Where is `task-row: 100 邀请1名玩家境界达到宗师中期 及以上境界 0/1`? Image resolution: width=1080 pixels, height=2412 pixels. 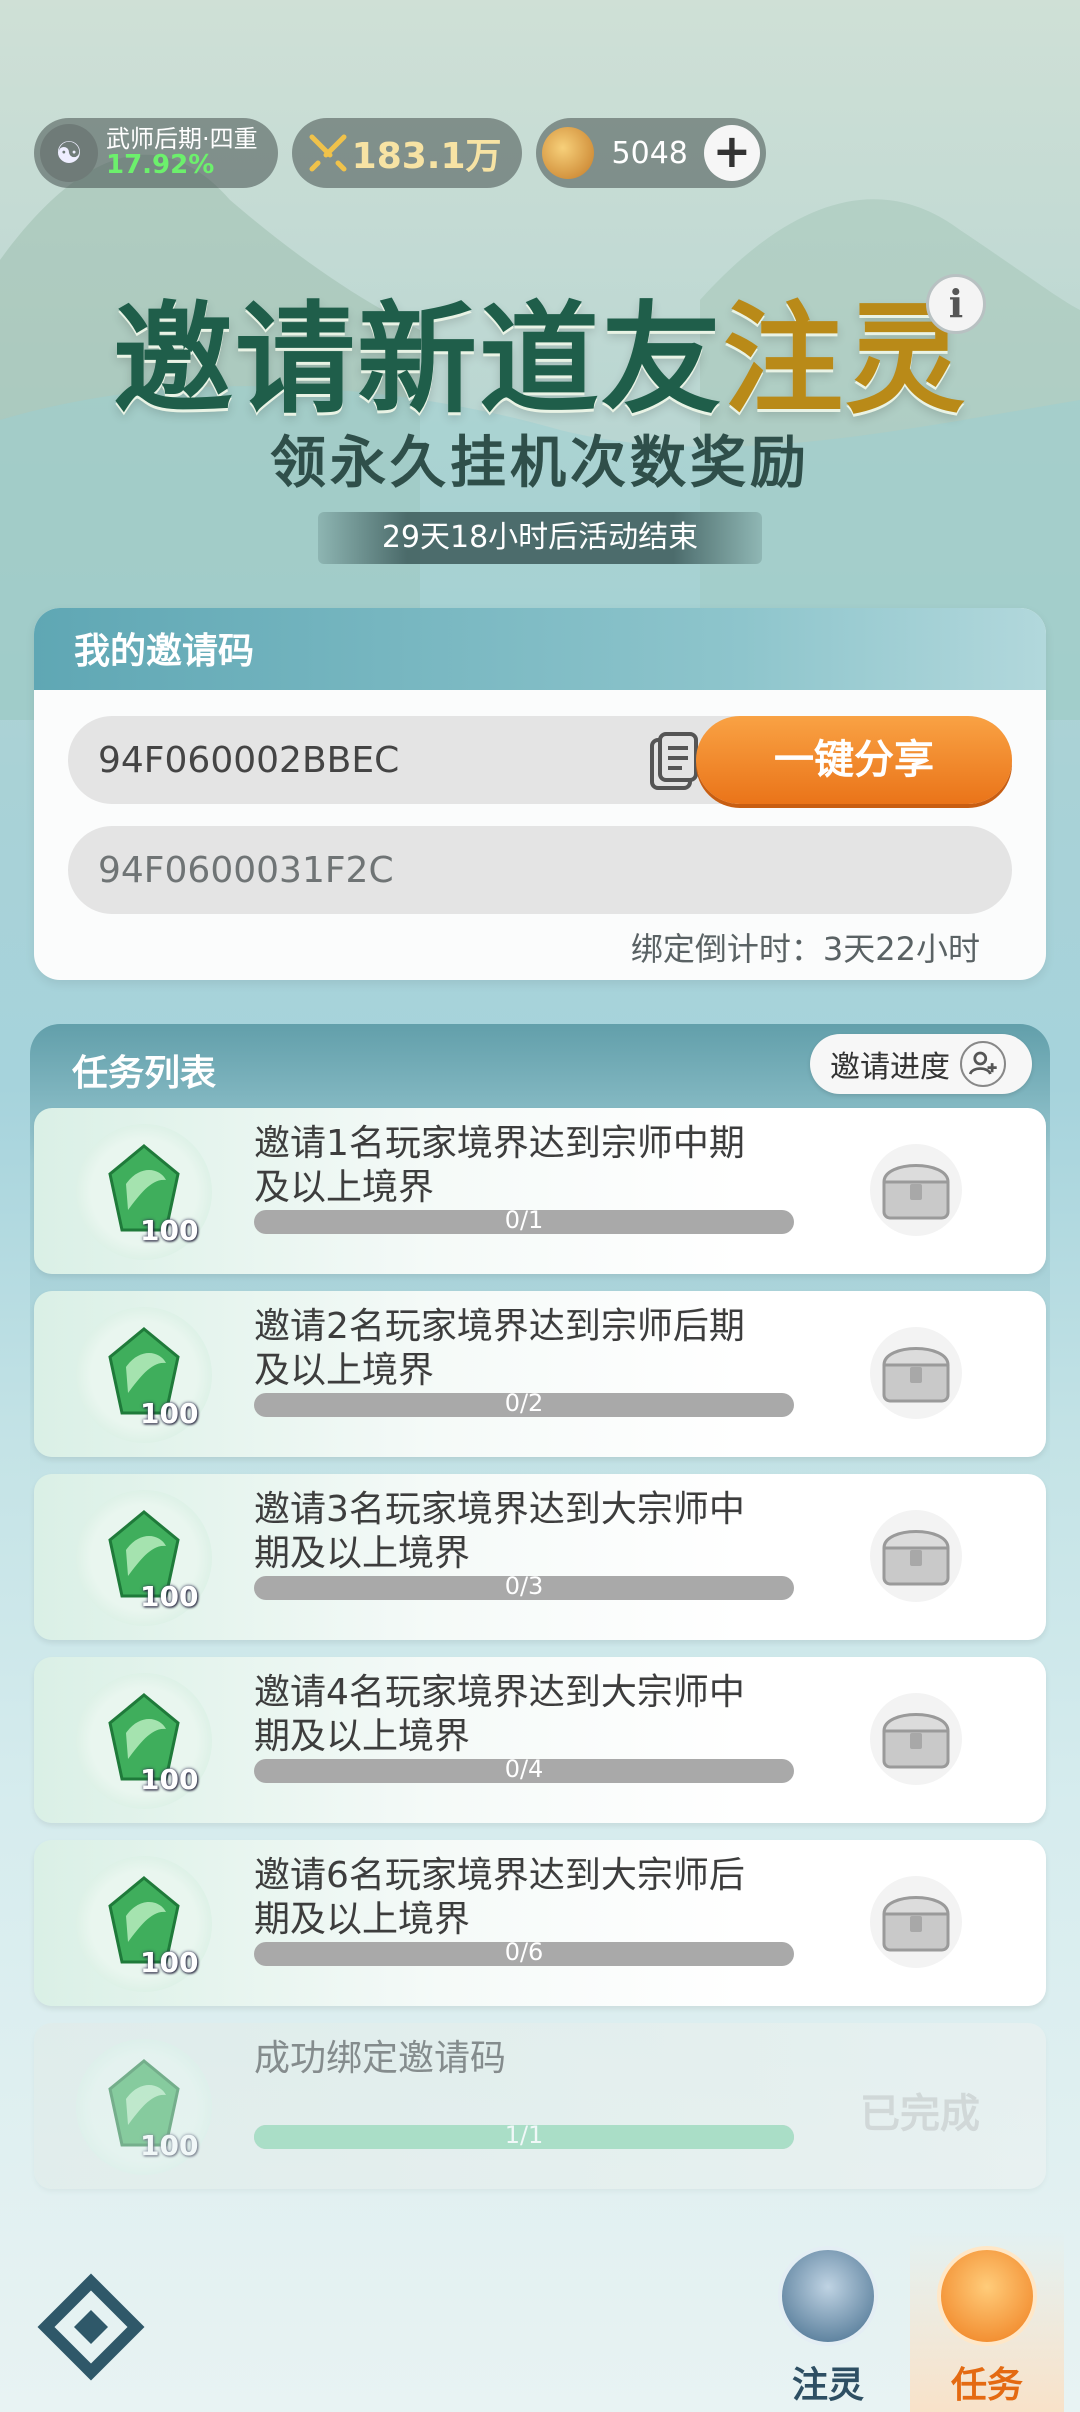 task-row: 100 邀请1名玩家境界达到宗师中期 及以上境界 0/1 is located at coordinates (540, 1191).